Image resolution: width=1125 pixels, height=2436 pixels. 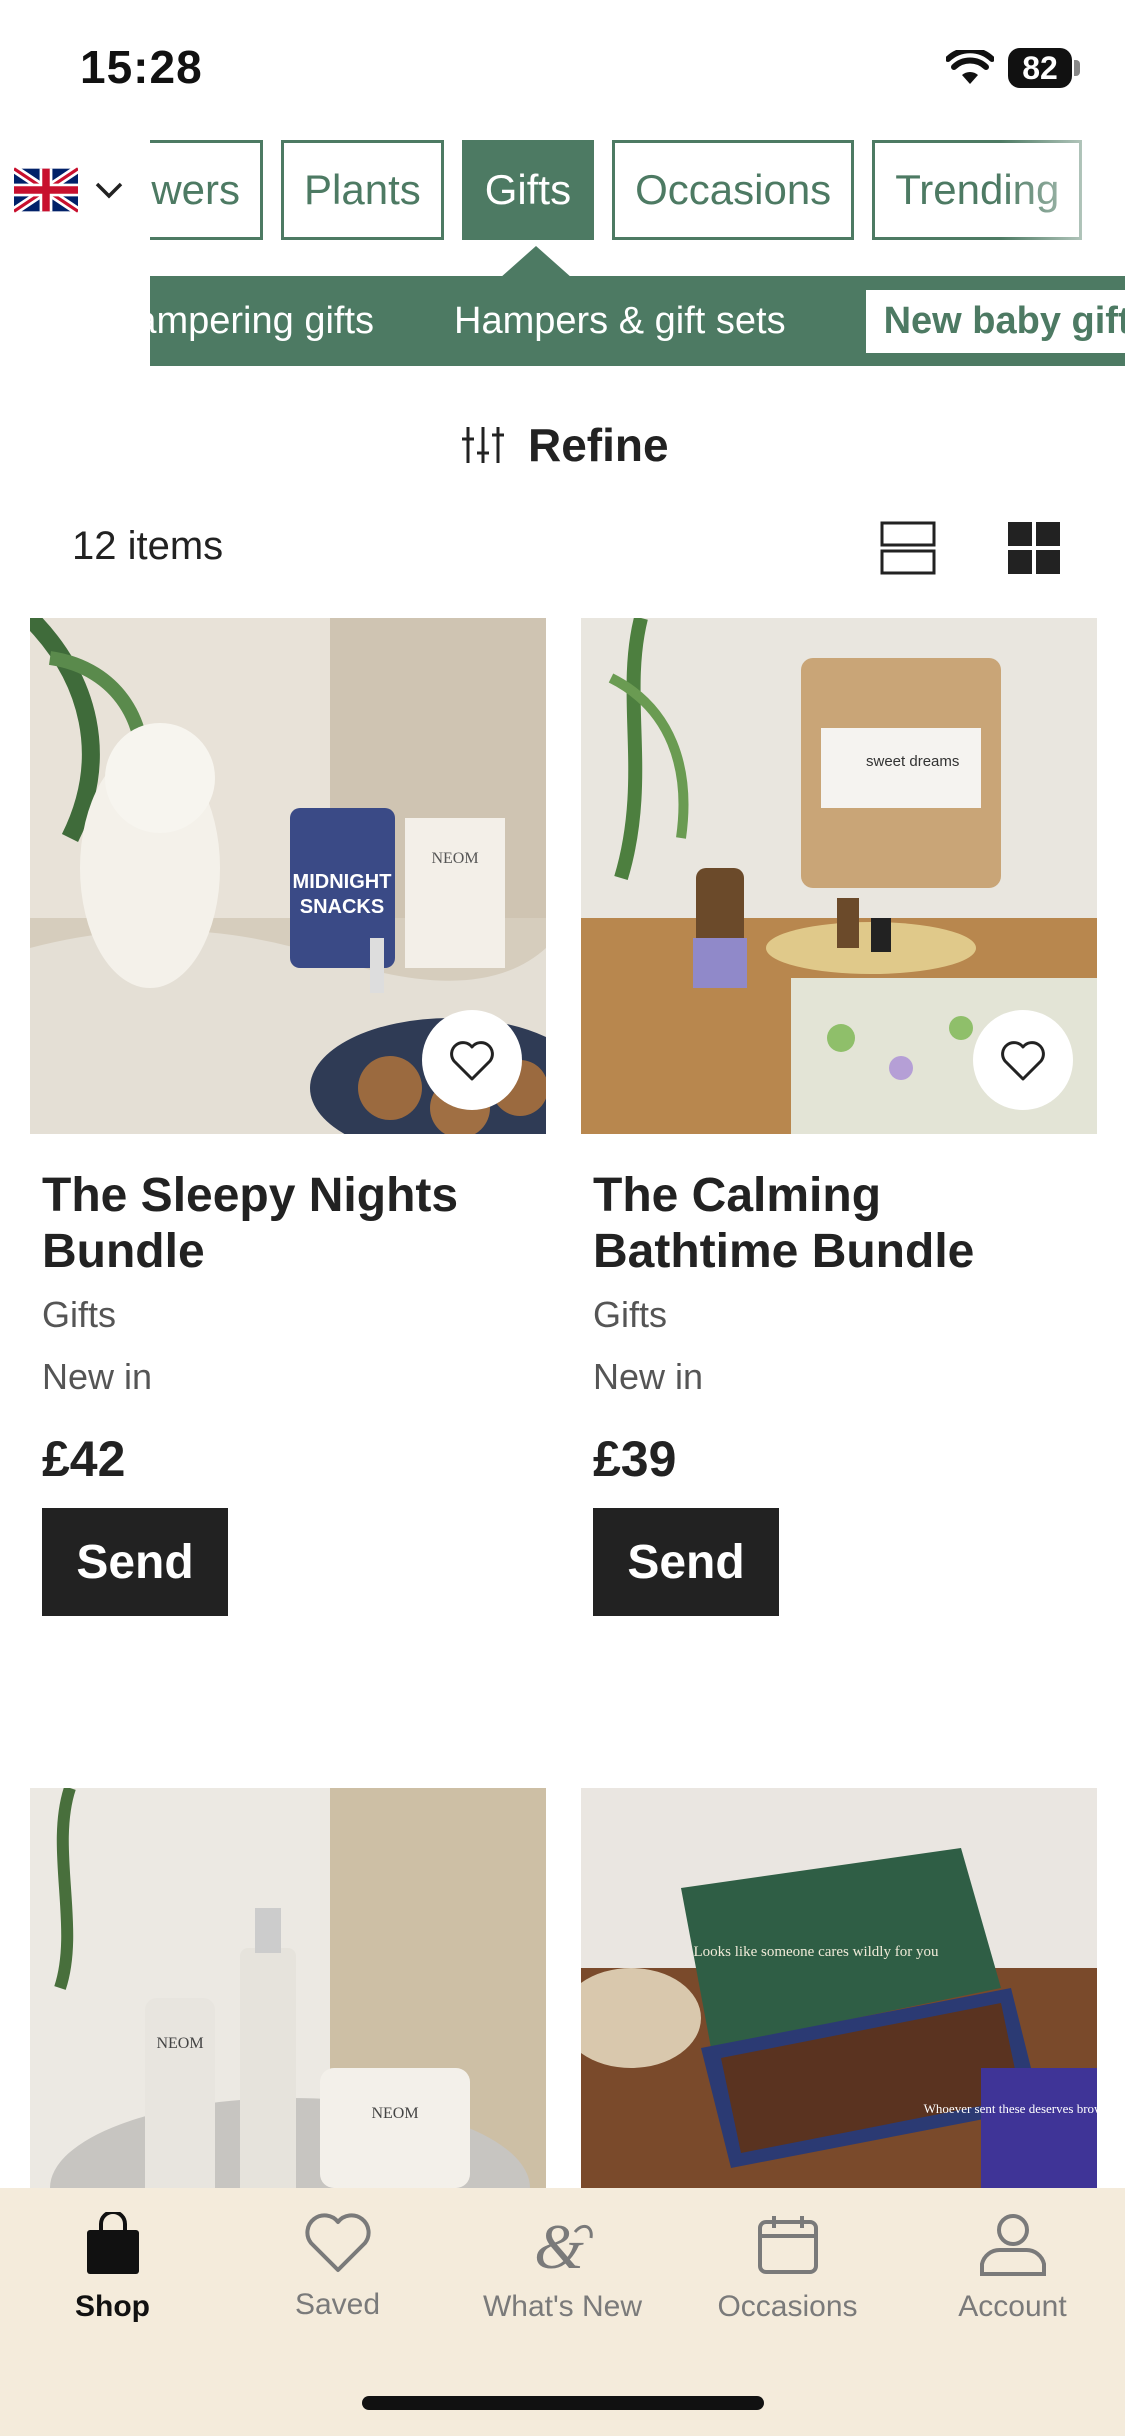 I want to click on wifi-icon, so click(x=970, y=67).